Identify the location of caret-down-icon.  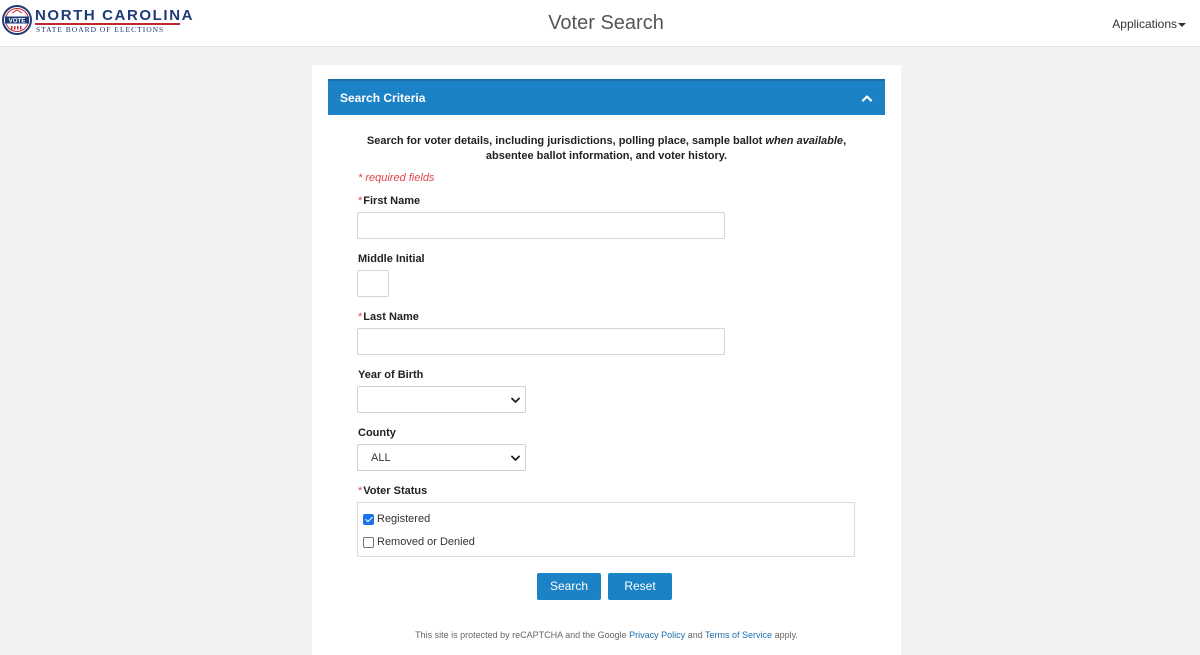
(1182, 24).